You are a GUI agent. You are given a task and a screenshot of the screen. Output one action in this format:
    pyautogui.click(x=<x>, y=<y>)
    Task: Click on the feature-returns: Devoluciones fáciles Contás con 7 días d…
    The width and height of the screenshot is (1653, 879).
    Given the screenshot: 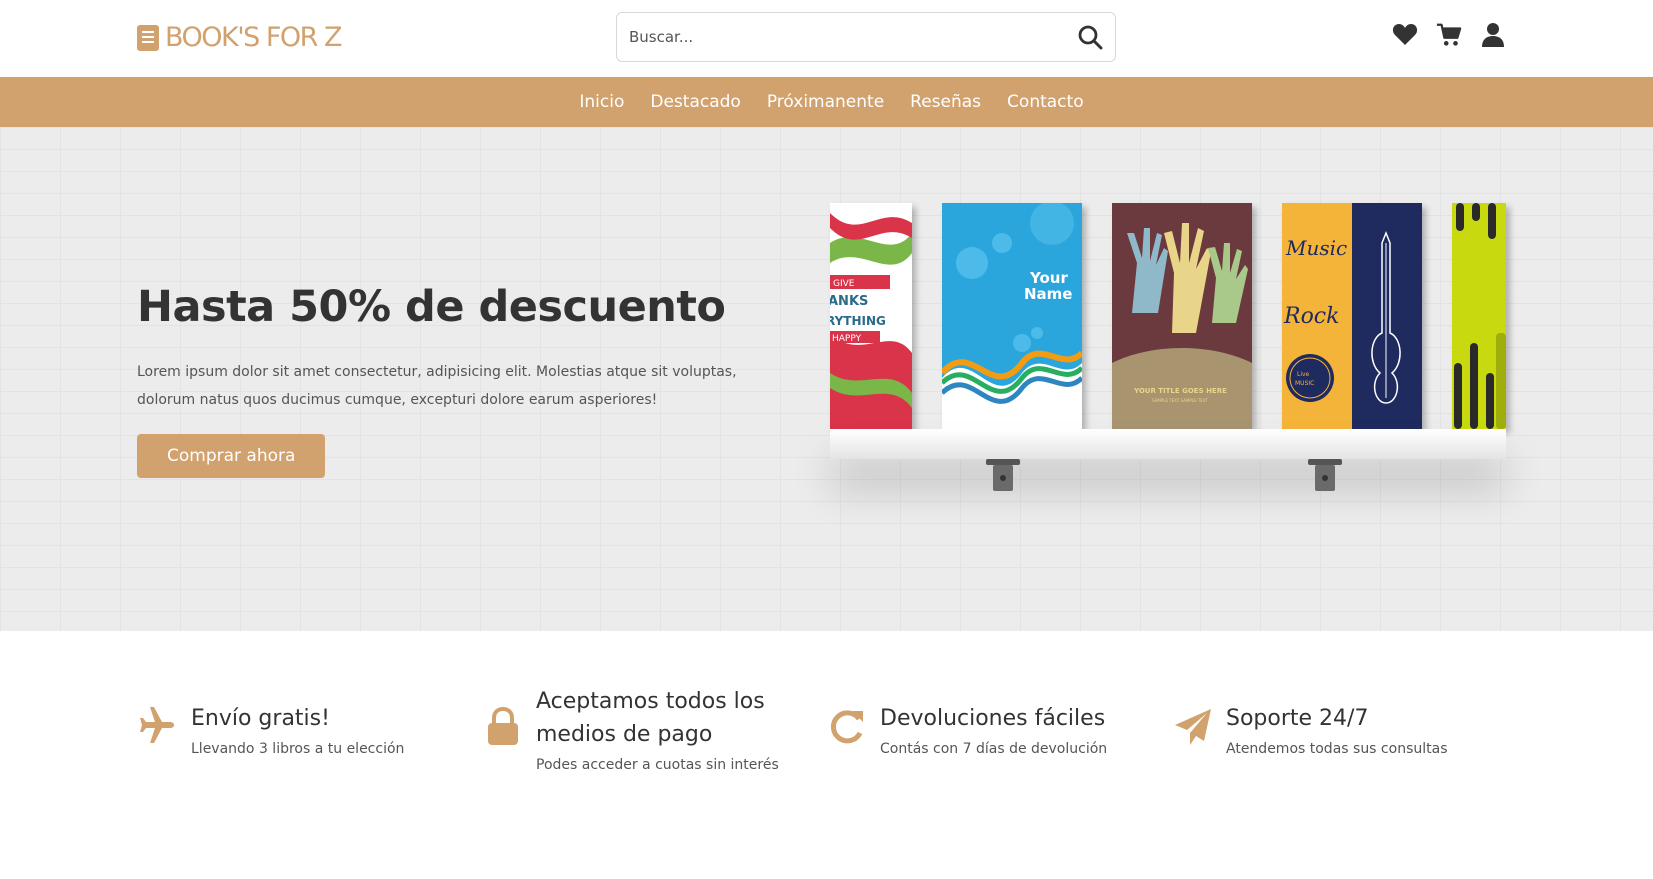 What is the action you would take?
    pyautogui.click(x=966, y=731)
    